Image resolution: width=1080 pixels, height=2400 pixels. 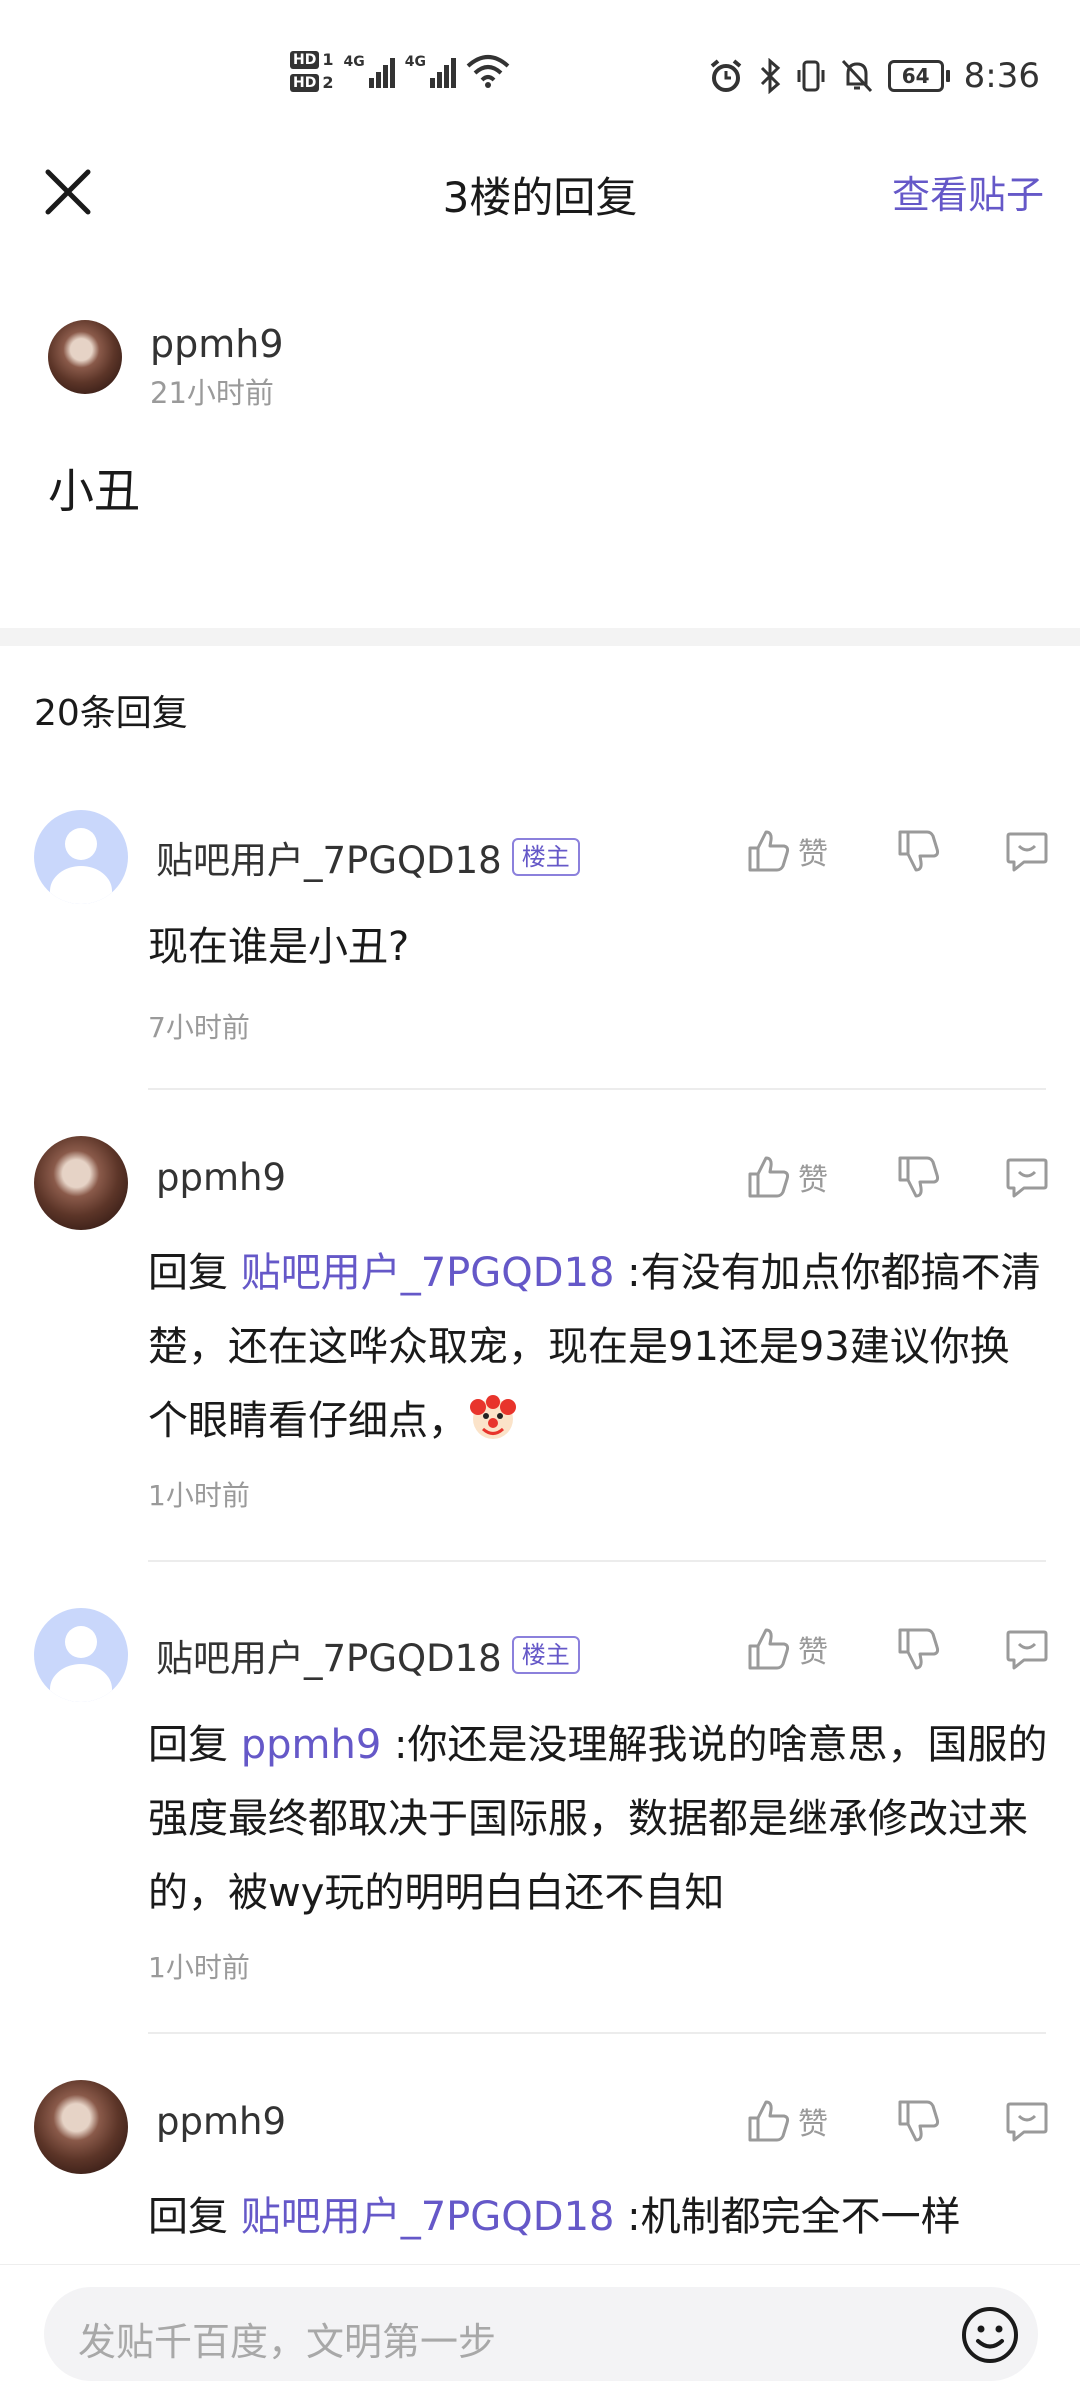 I want to click on signal-icon-sim2: 4G, so click(x=430, y=71).